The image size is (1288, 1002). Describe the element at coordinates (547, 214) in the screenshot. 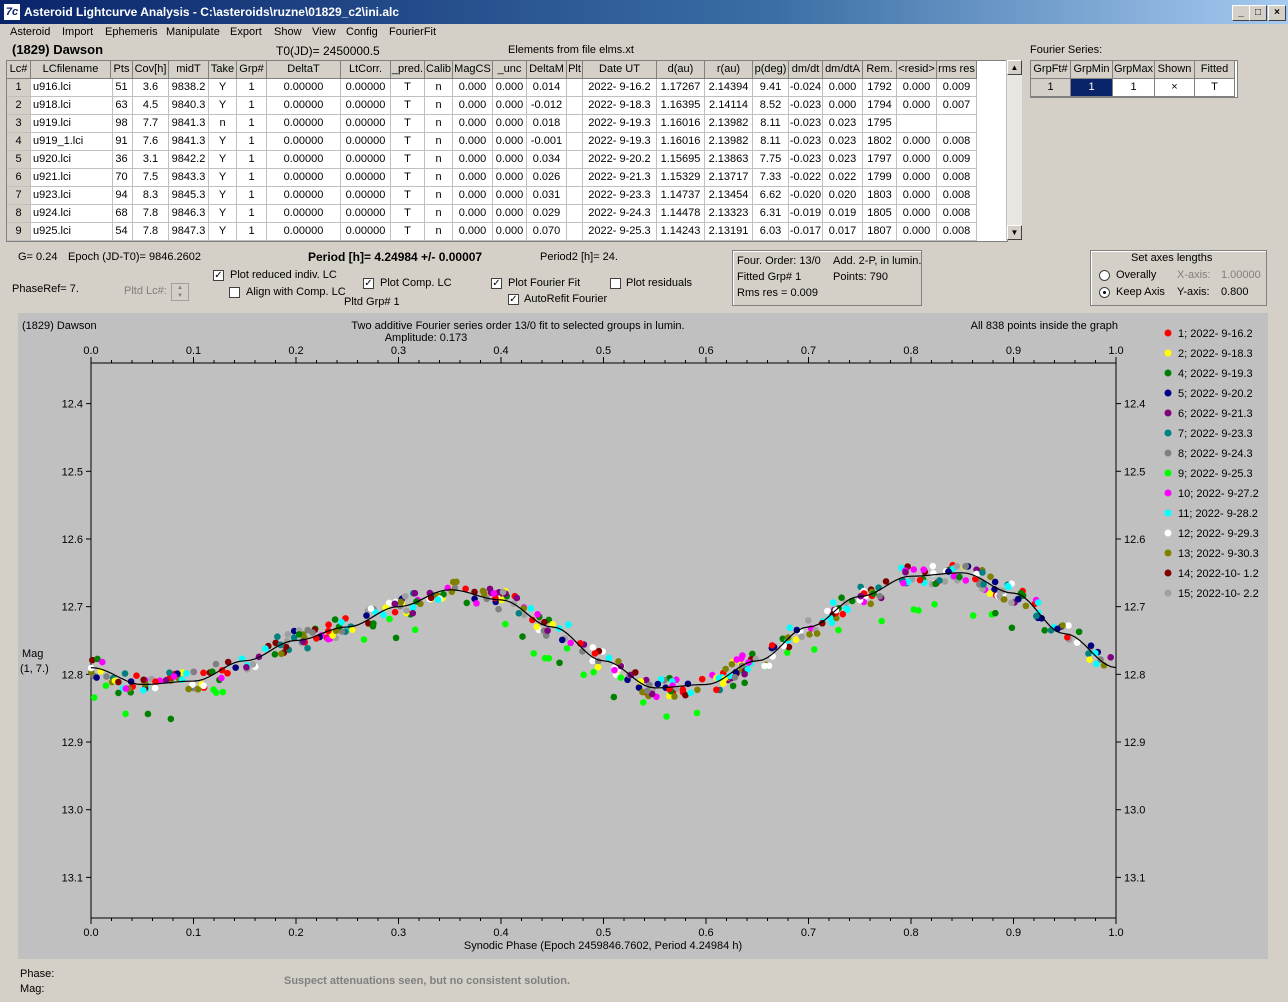

I see `table-cell: 0.029` at that location.